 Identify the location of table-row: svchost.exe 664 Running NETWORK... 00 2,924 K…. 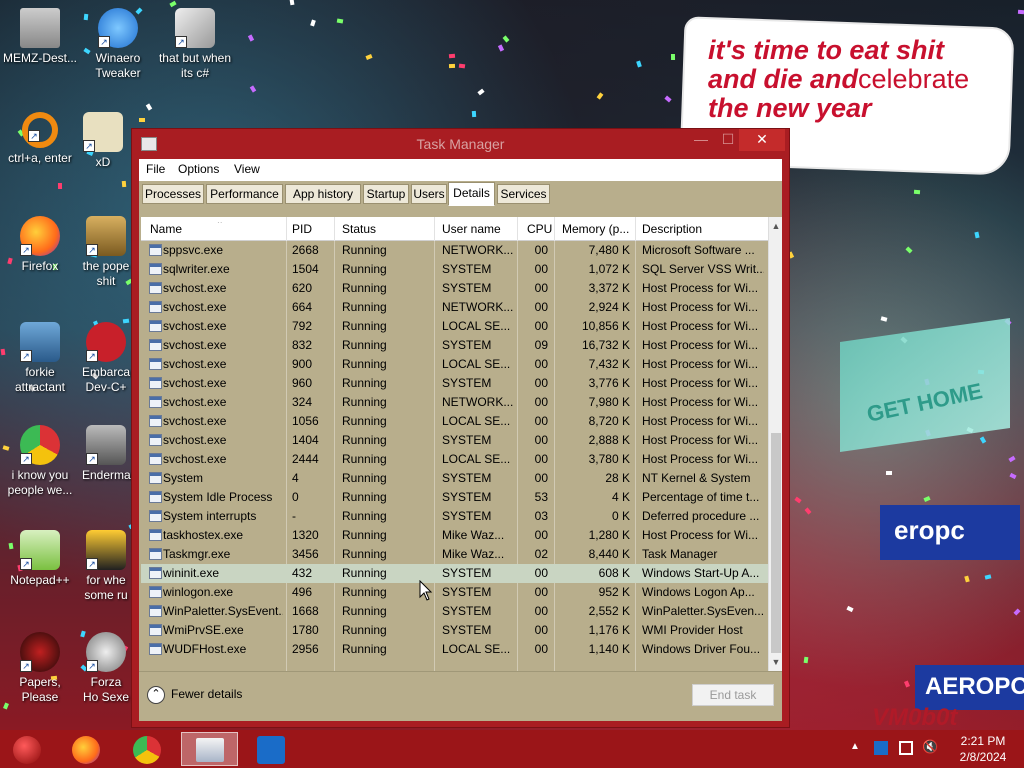
(454, 307).